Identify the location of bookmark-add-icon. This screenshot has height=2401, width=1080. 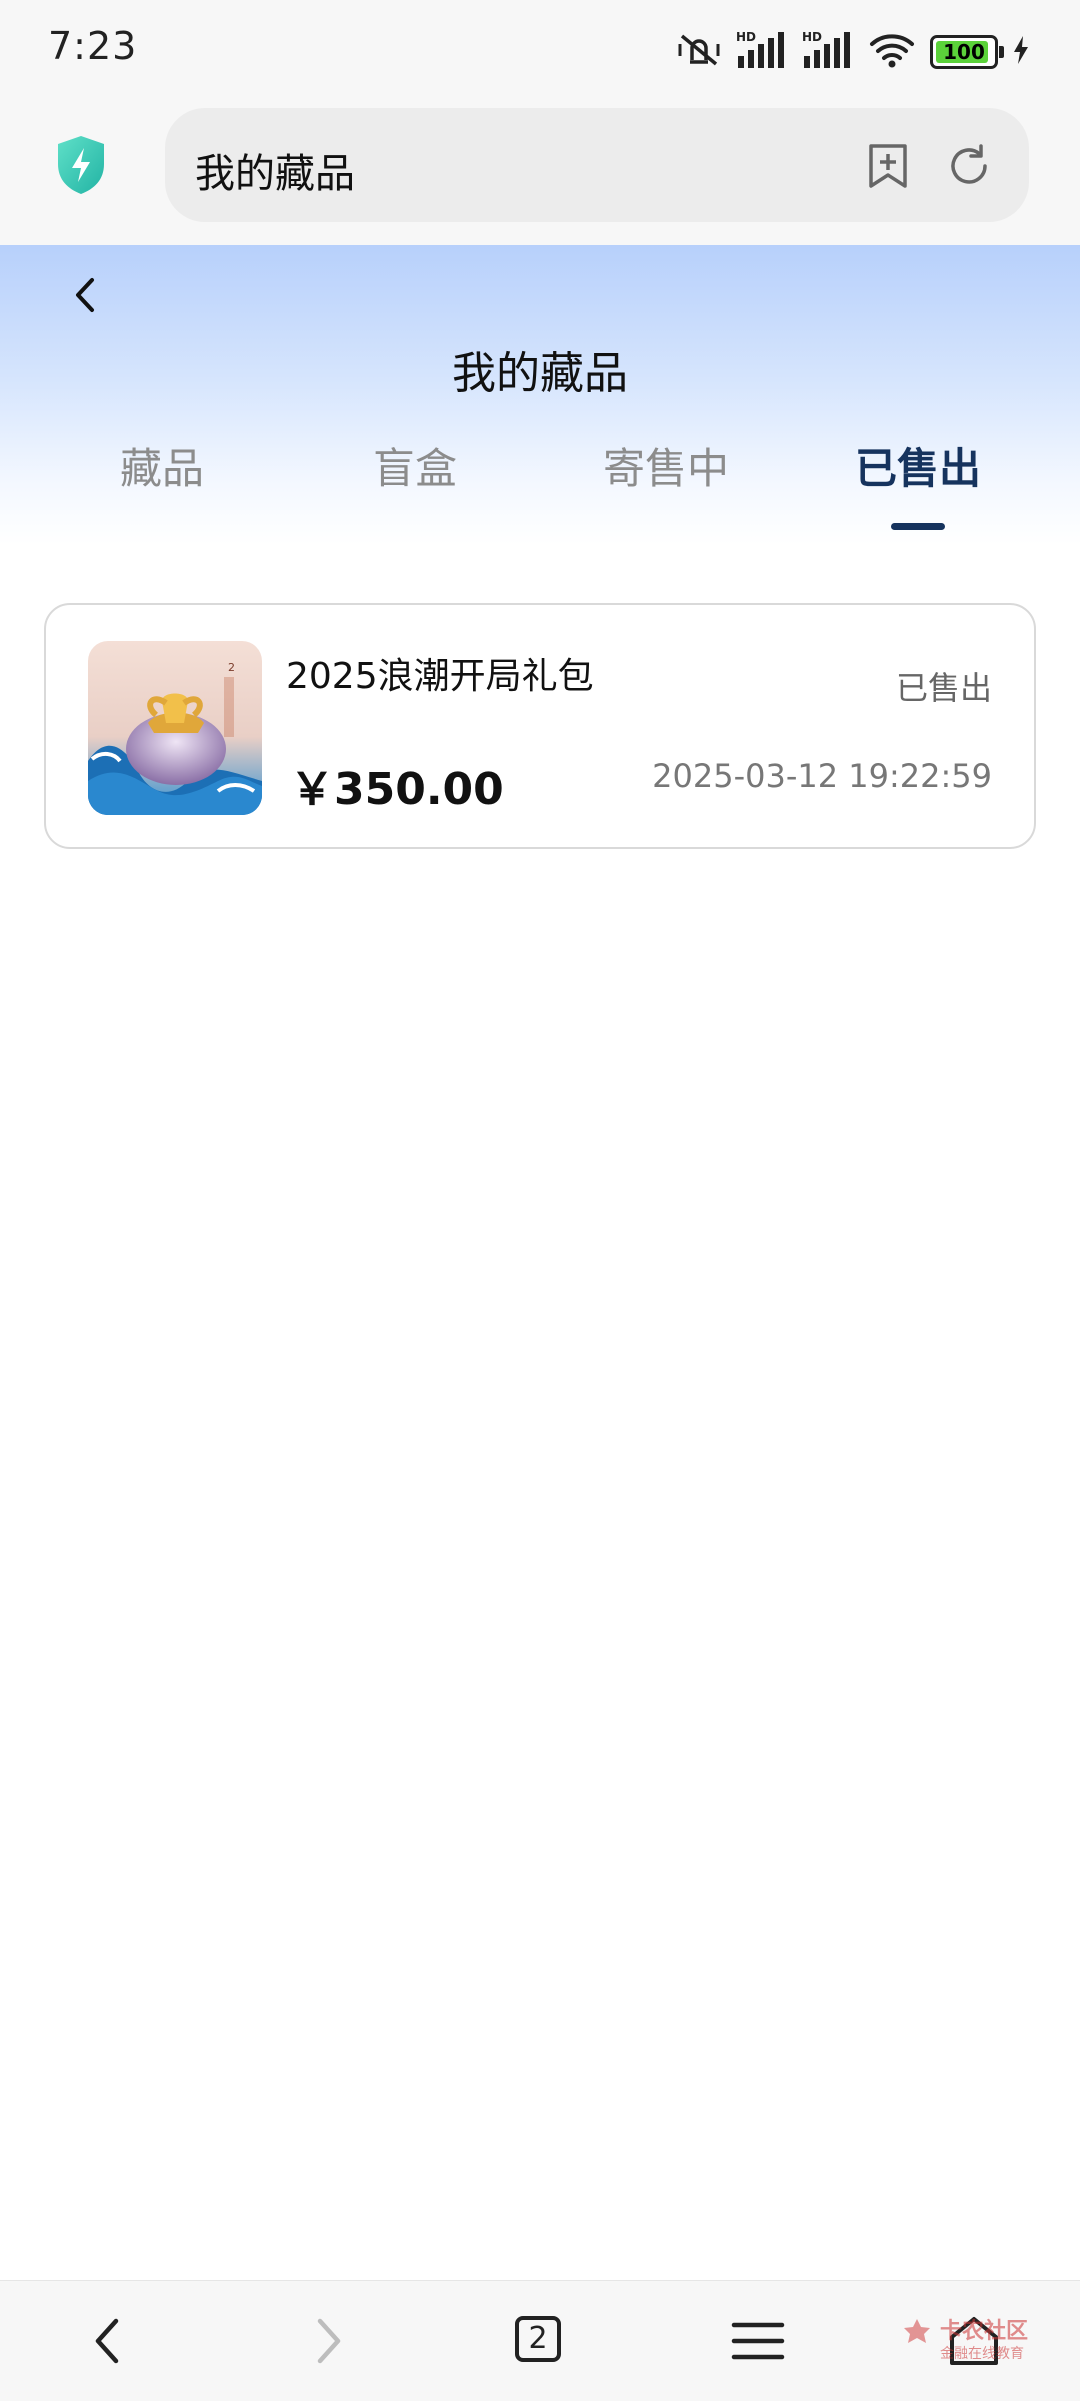
(888, 168).